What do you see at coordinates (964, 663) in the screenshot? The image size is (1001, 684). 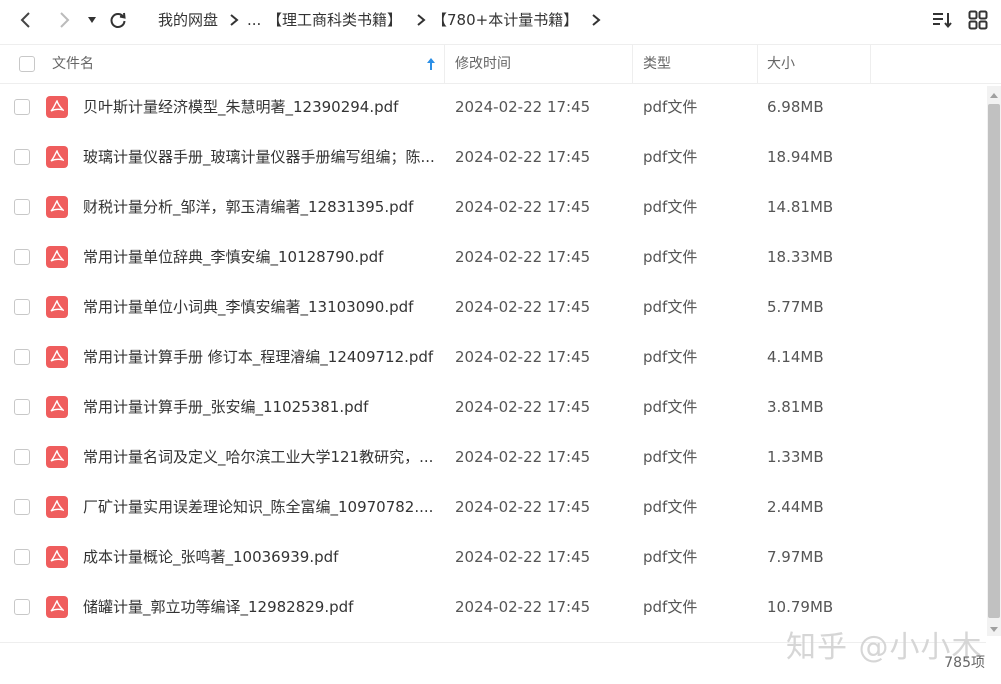 I see `item-count: 785项` at bounding box center [964, 663].